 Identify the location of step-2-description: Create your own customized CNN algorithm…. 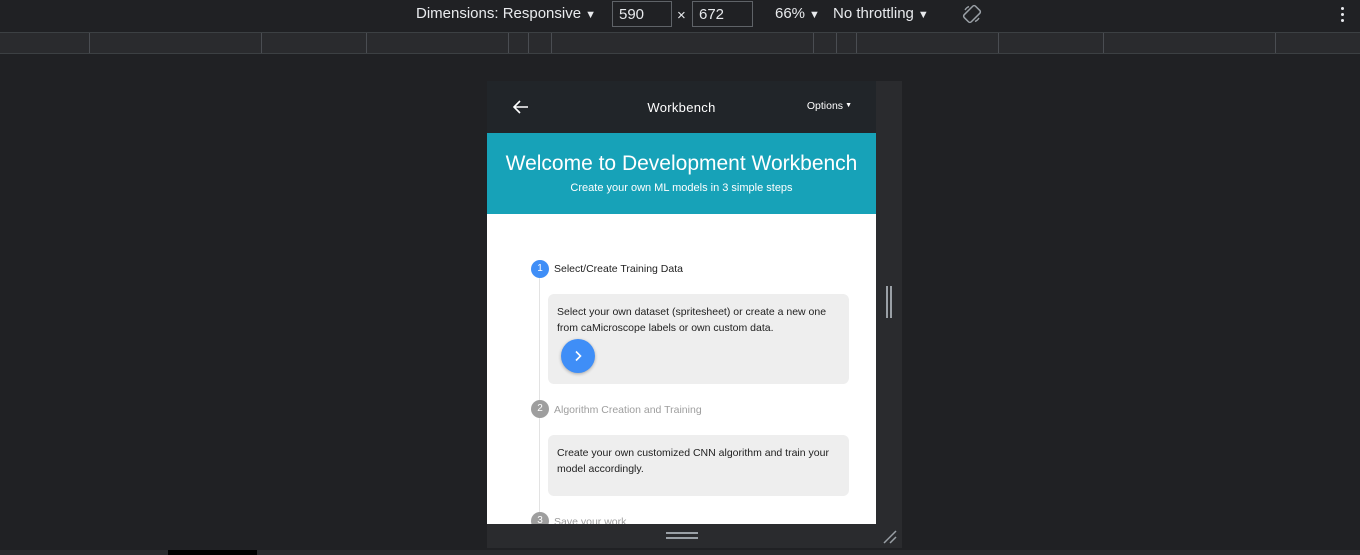
(693, 461).